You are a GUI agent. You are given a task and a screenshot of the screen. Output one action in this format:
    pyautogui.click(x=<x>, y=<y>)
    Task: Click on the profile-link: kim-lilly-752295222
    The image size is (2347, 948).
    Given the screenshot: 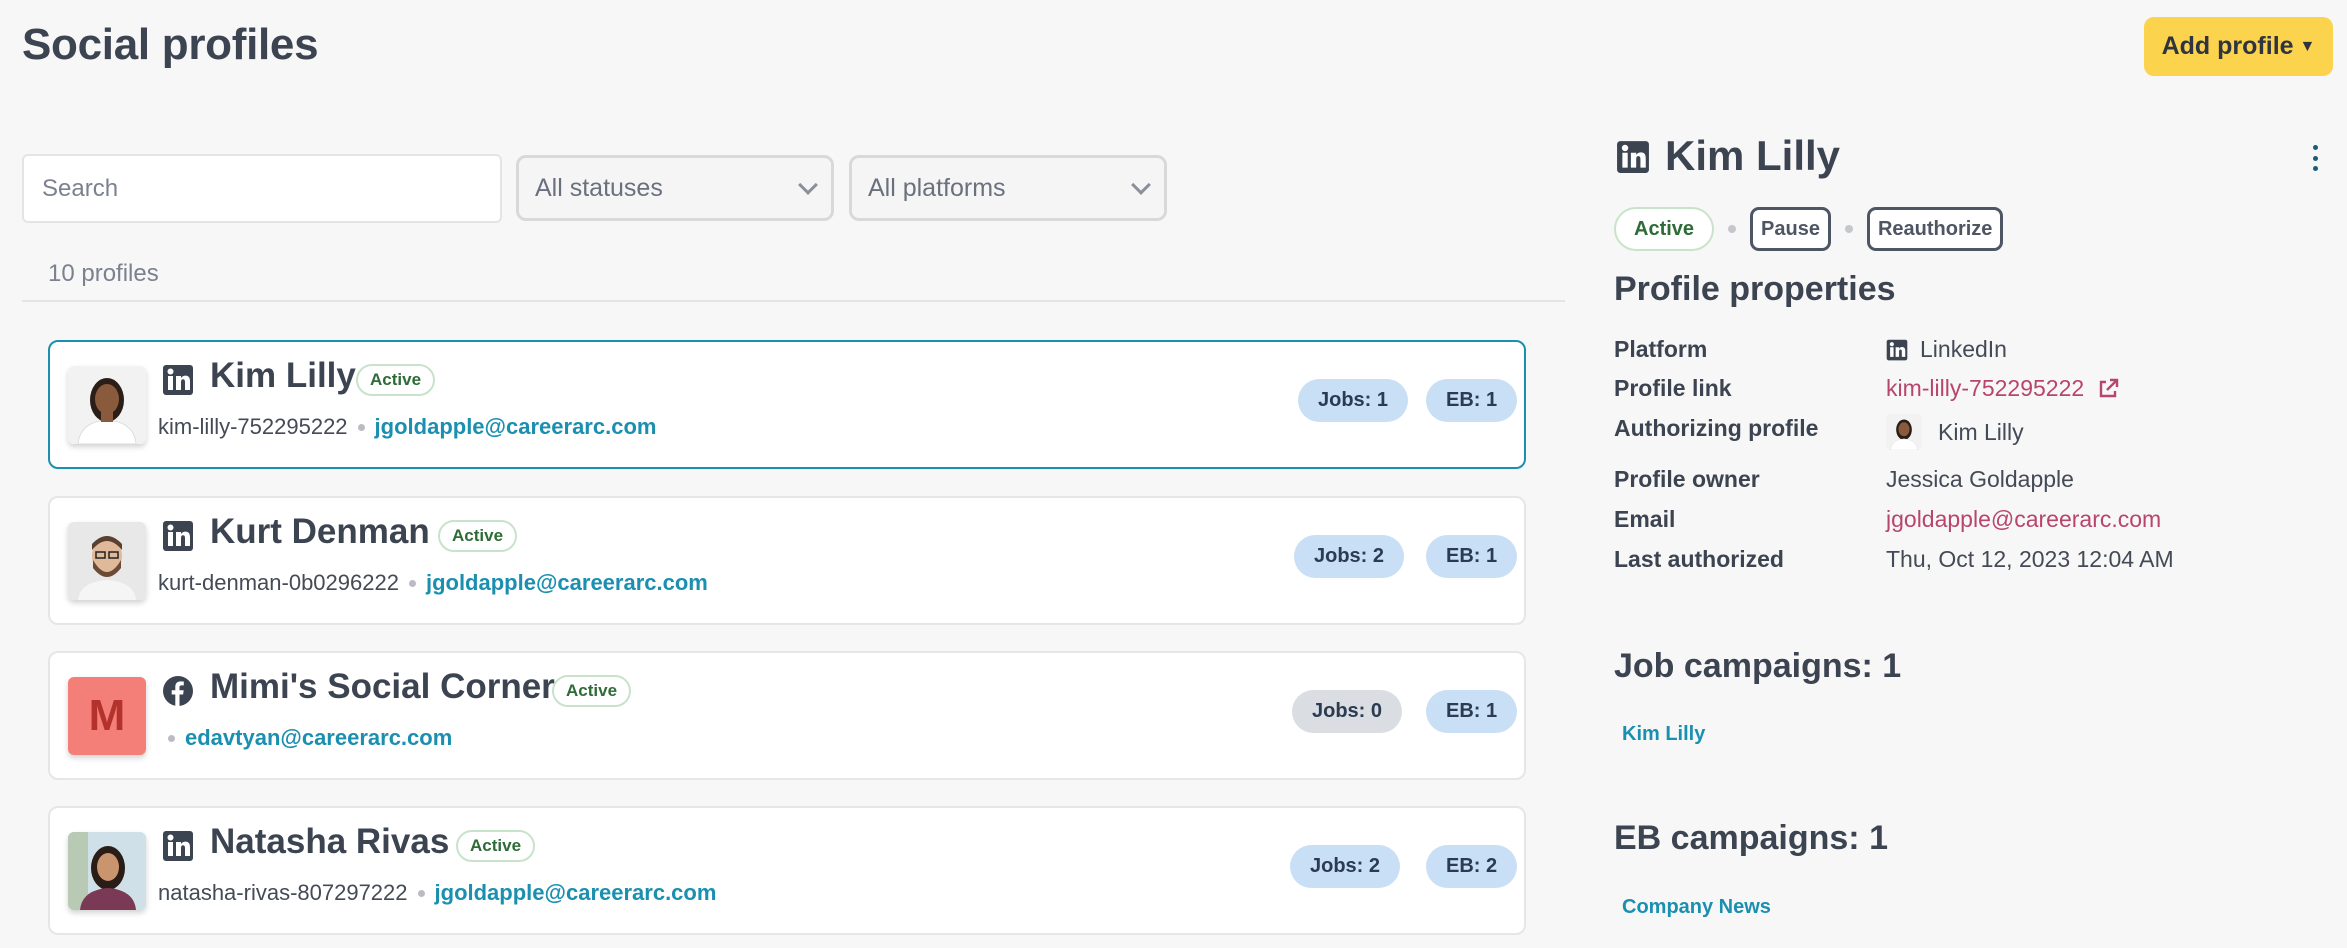 What is the action you would take?
    pyautogui.click(x=2003, y=388)
    